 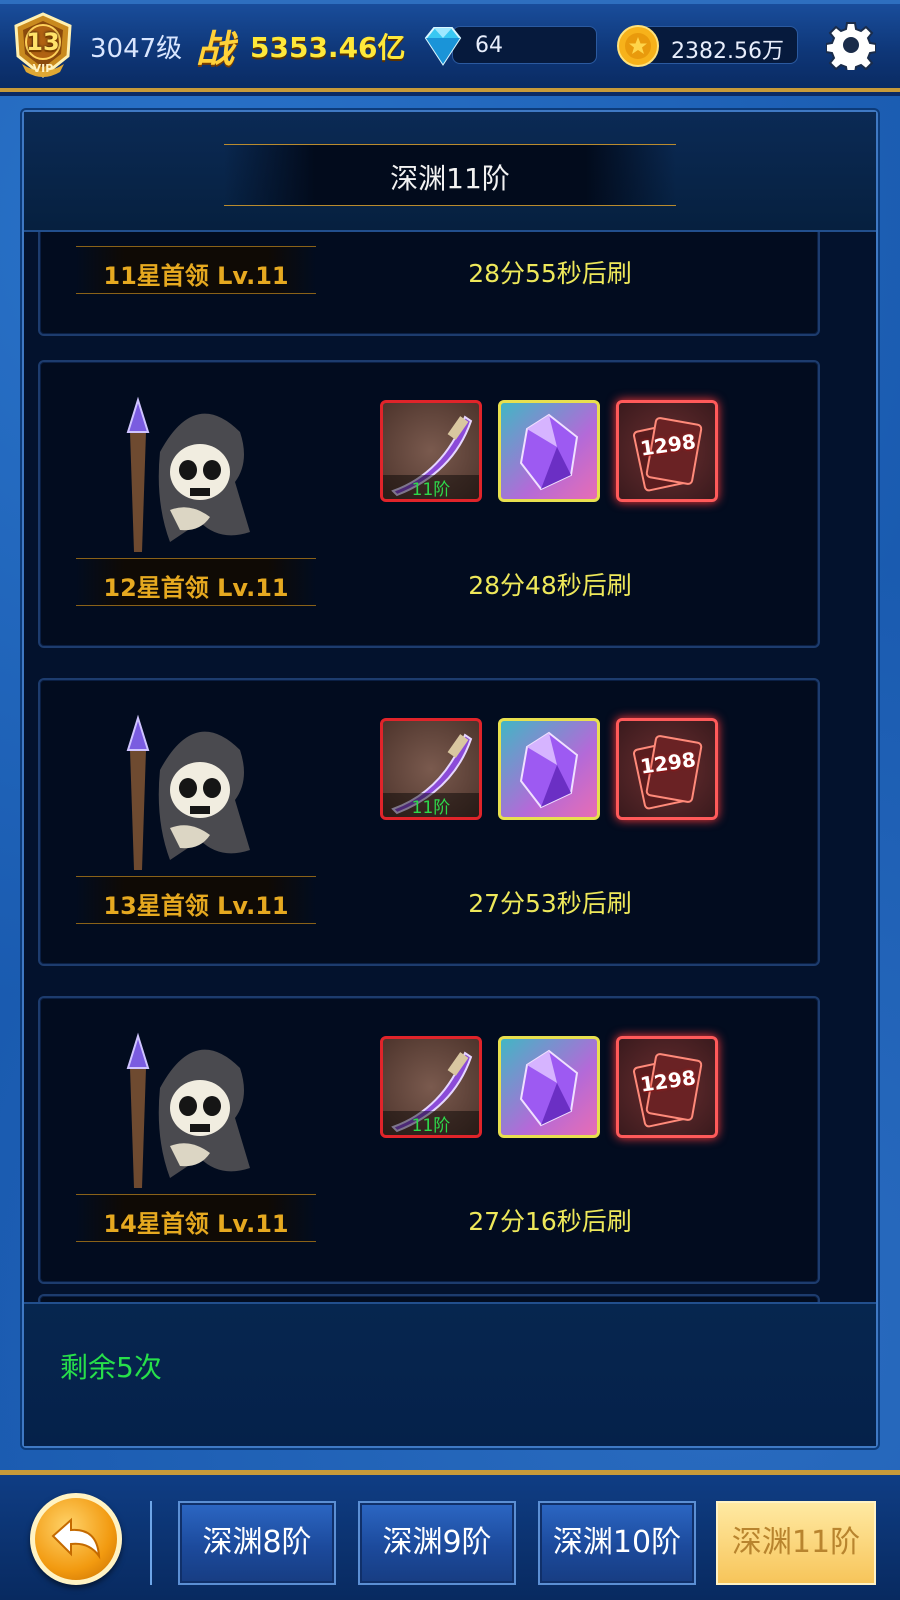 I want to click on top-status-bar: 13 VIP 3047级 战 5353.46亿 64 2382.56万, so click(x=450, y=46).